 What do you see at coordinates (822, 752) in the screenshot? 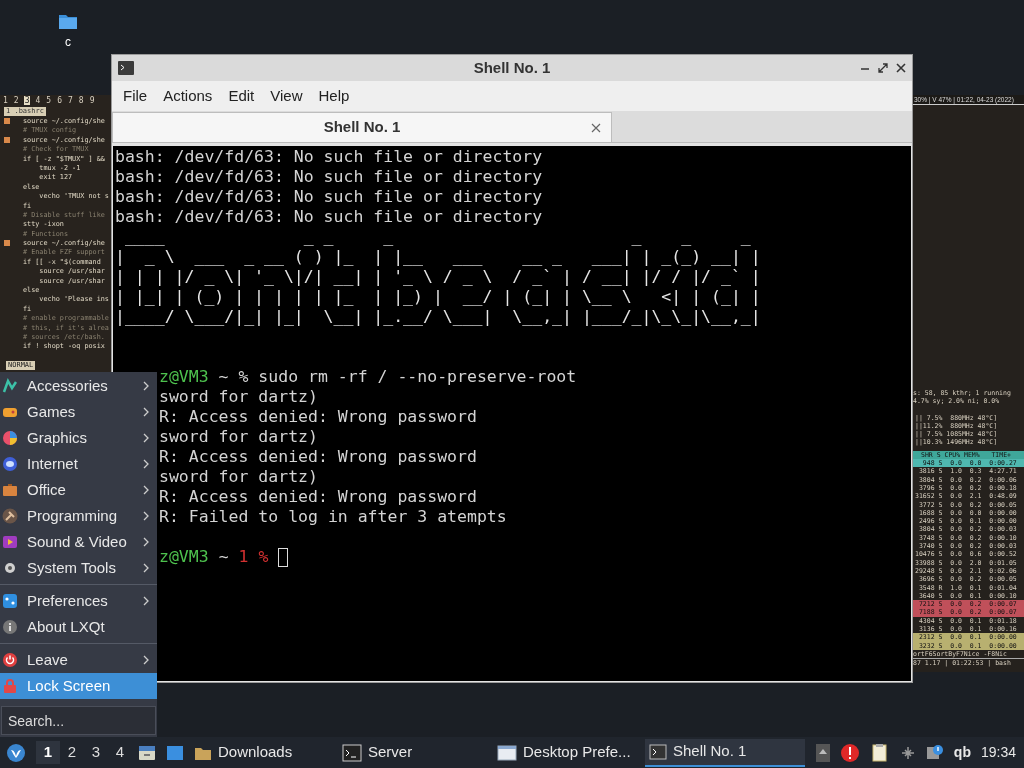
I see `scroll-up-icon` at bounding box center [822, 752].